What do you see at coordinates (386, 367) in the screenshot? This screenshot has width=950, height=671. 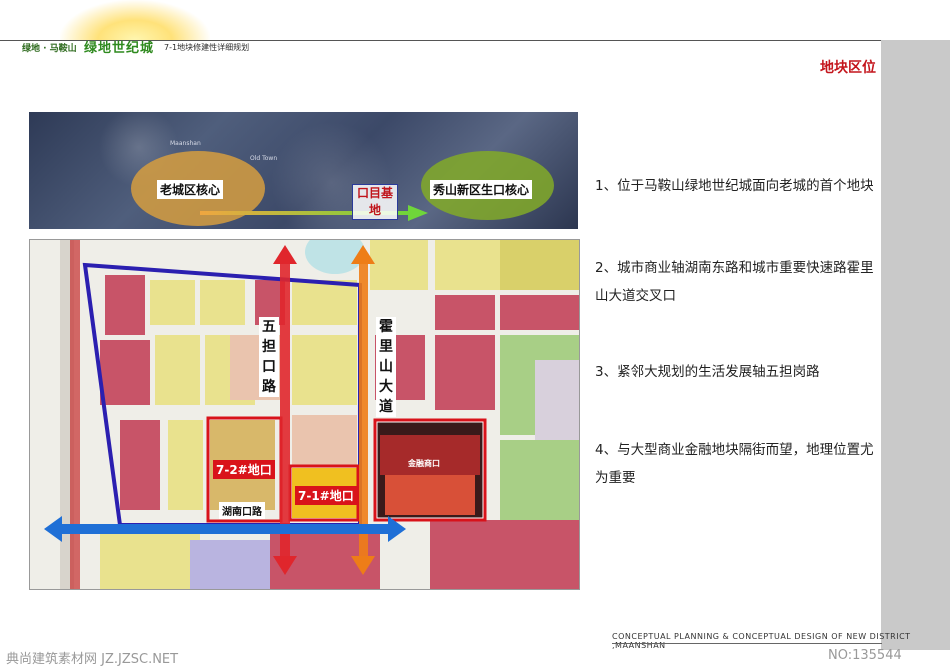 I see `road-huoli-label: 霍里山大道` at bounding box center [386, 367].